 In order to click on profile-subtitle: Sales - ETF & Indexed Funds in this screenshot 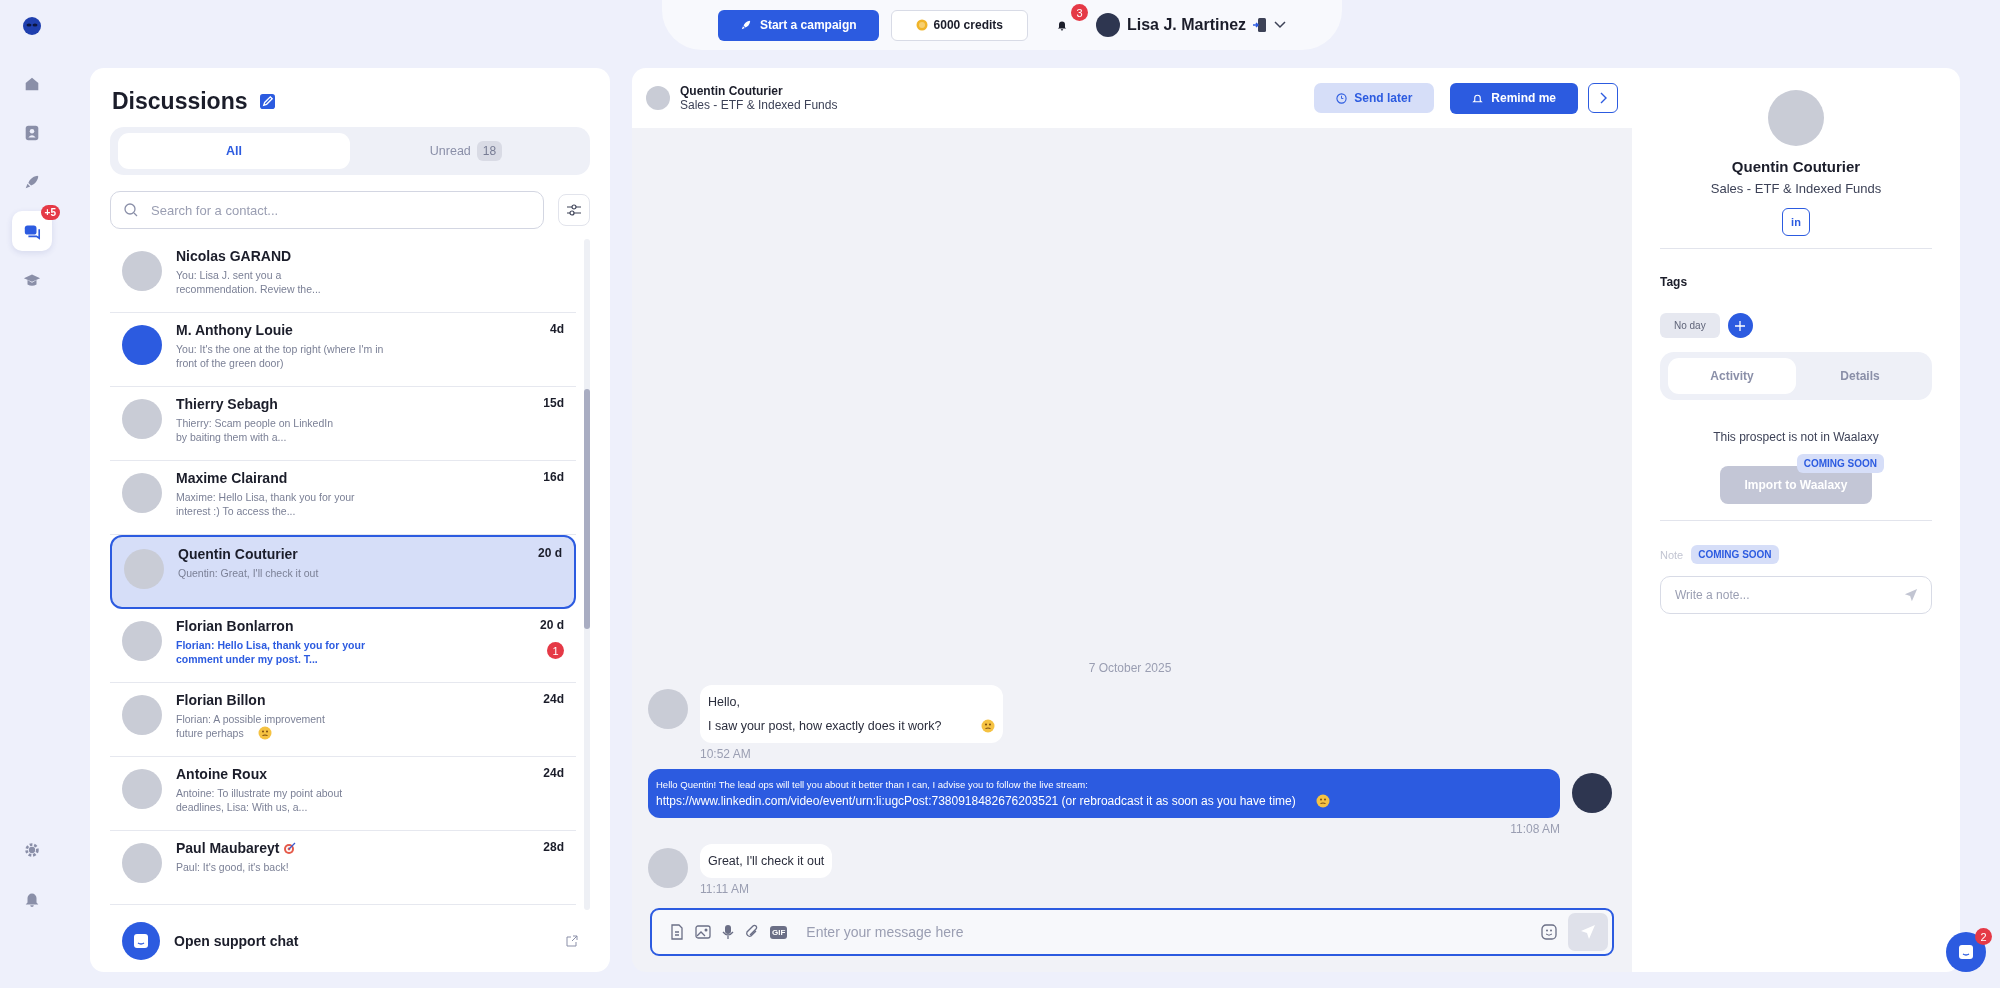, I will do `click(1796, 188)`.